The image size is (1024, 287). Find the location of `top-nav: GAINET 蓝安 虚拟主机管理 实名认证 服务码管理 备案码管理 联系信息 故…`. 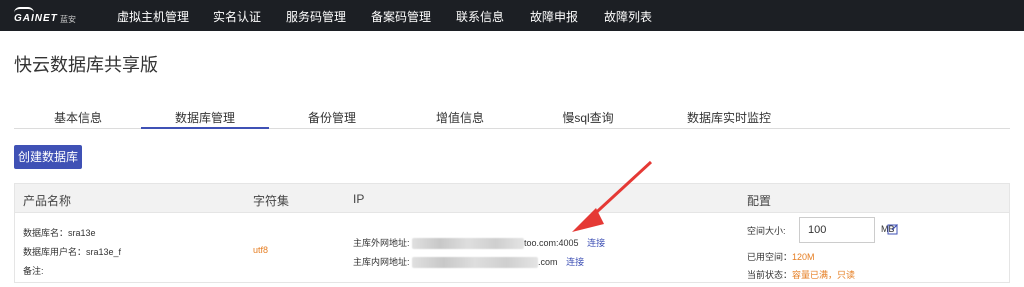

top-nav: GAINET 蓝安 虚拟主机管理 实名认证 服务码管理 备案码管理 联系信息 故… is located at coordinates (512, 15).